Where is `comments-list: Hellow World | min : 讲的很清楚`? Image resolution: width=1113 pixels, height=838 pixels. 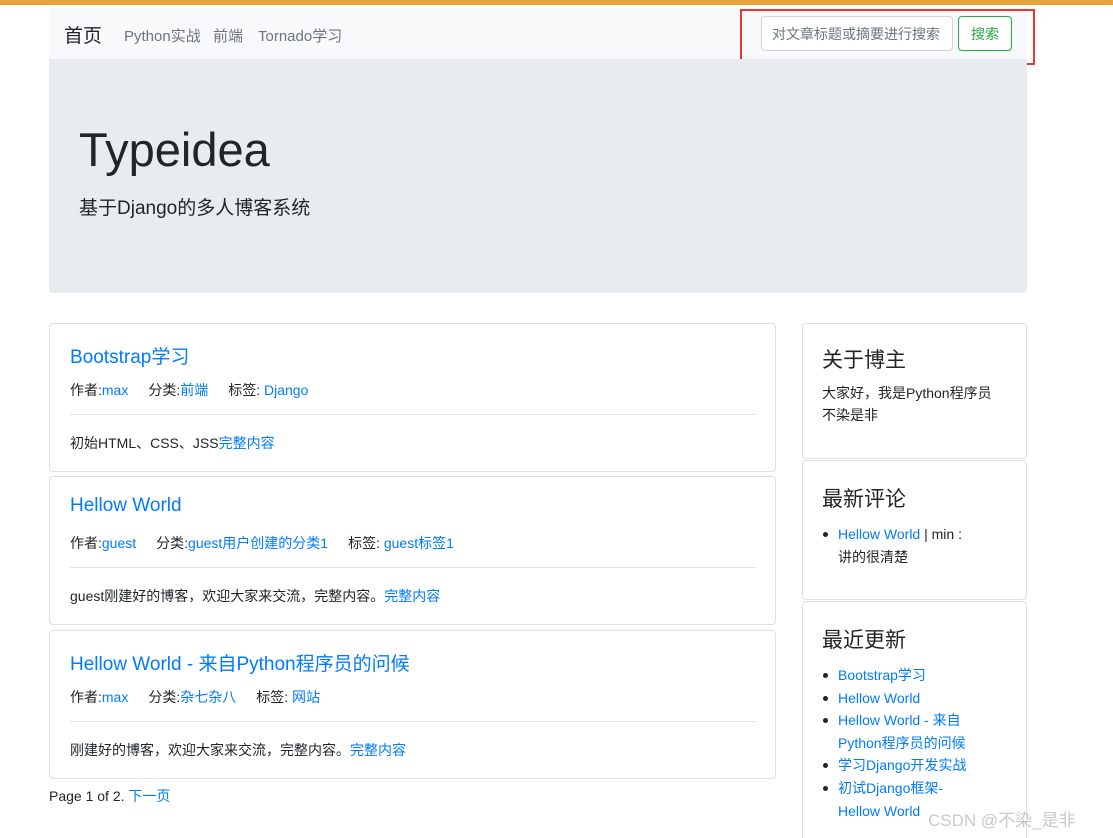 comments-list: Hellow World | min : 讲的很清楚 is located at coordinates (910, 545).